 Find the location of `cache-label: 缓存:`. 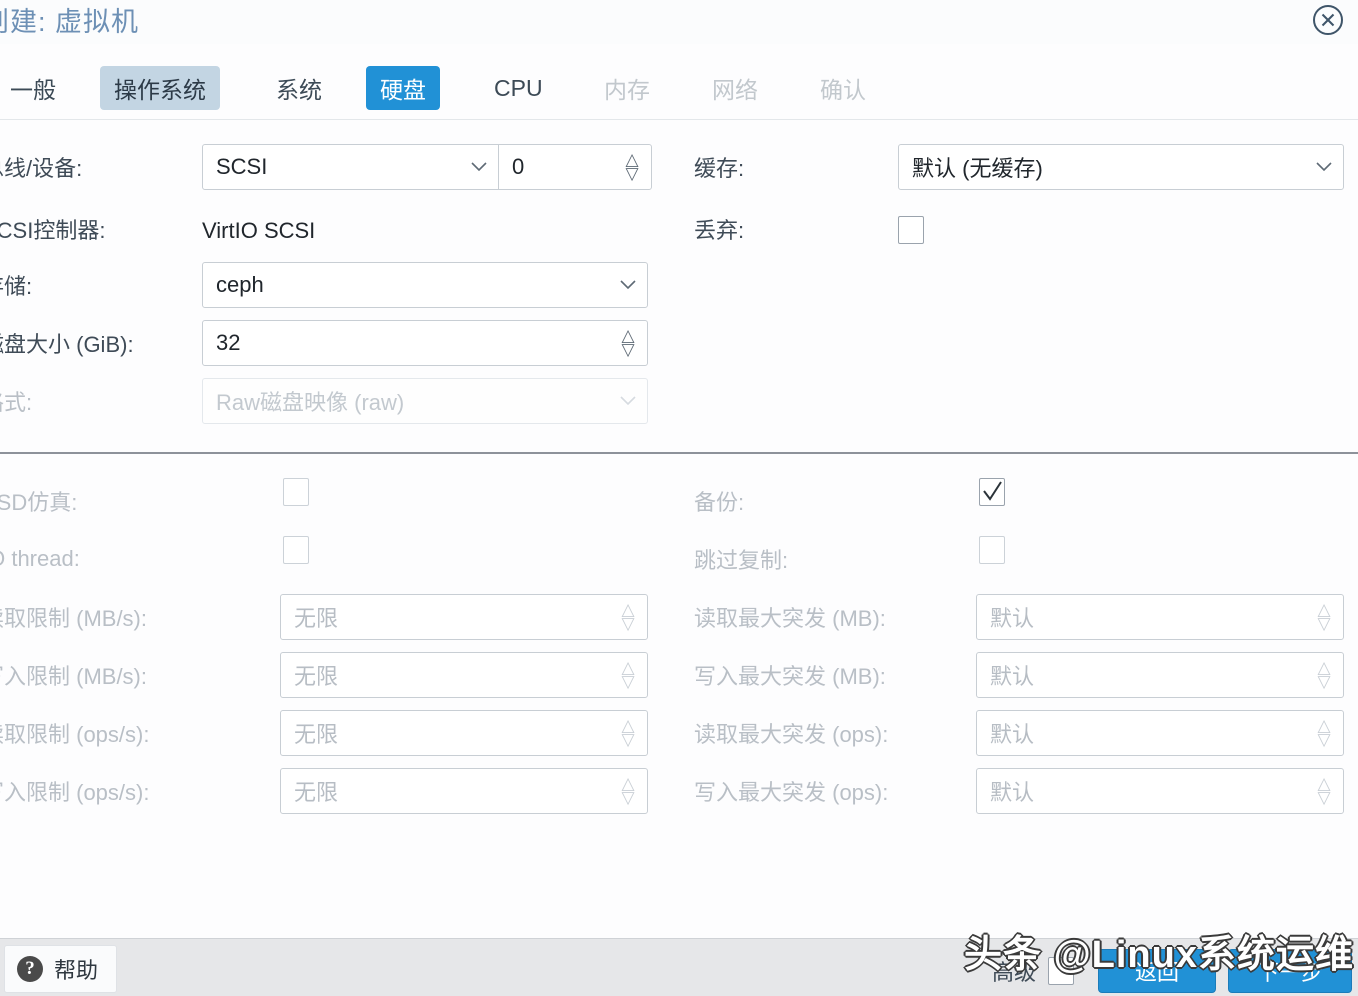

cache-label: 缓存: is located at coordinates (719, 168).